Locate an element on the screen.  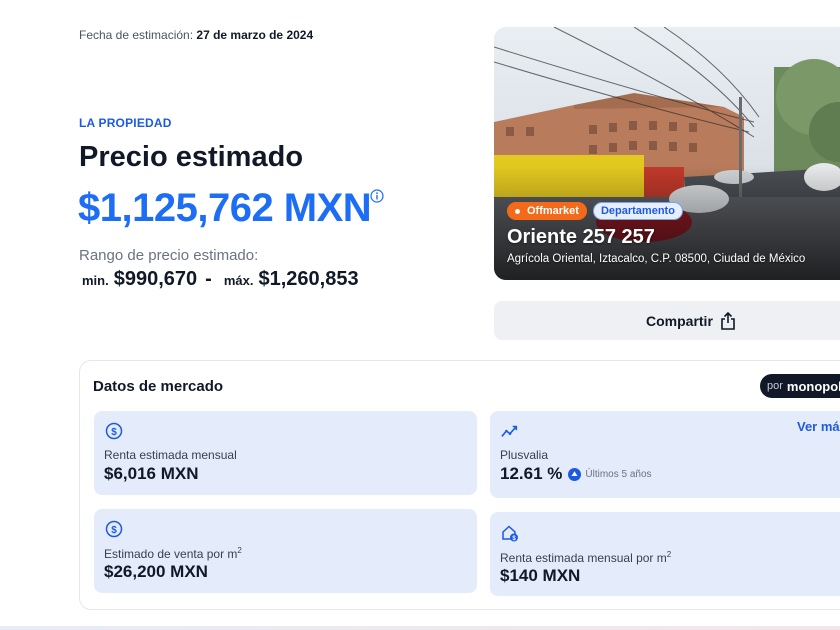
min-label: min. is located at coordinates (95, 280).